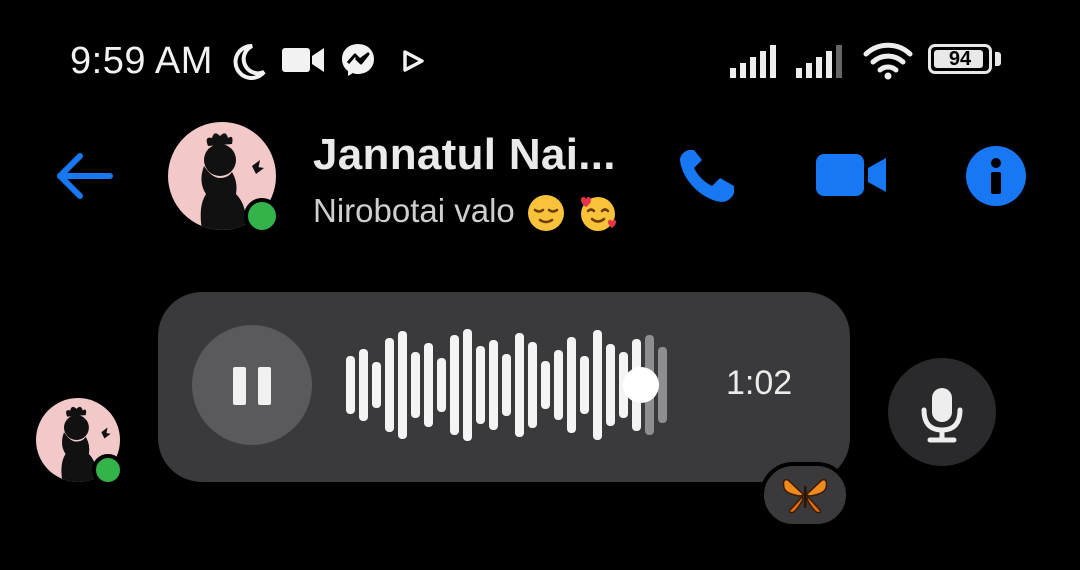 Image resolution: width=1080 pixels, height=570 pixels. Describe the element at coordinates (358, 60) in the screenshot. I see `messenger-icon` at that location.